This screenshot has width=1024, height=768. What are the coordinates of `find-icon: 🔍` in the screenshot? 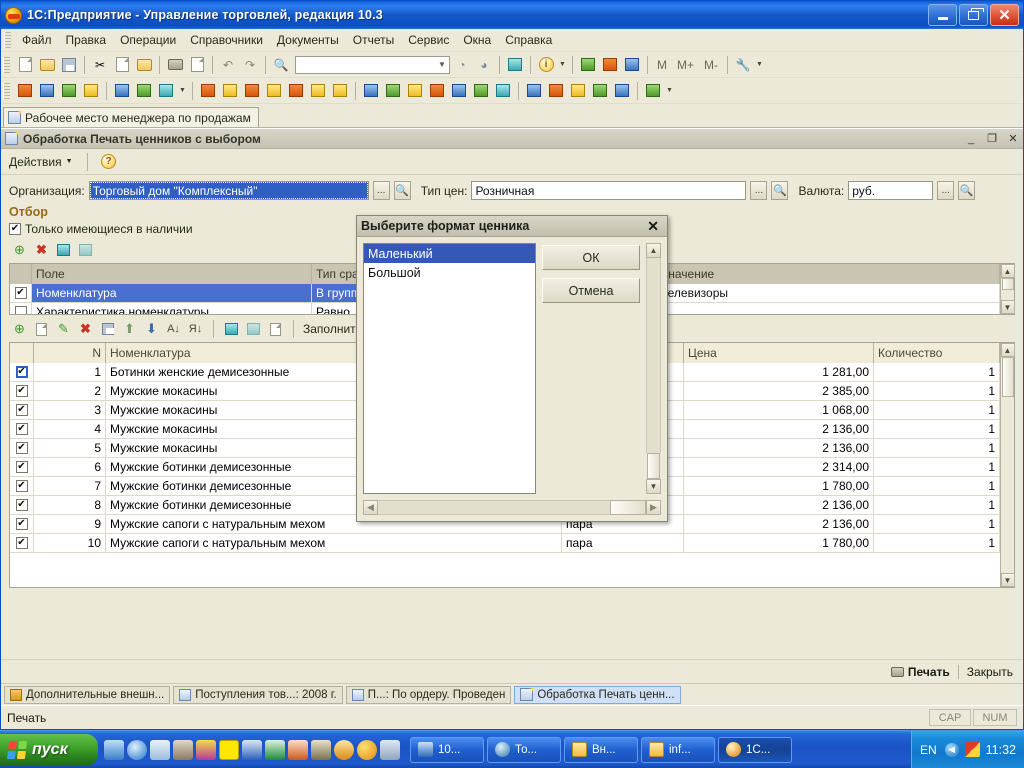 It's located at (281, 65).